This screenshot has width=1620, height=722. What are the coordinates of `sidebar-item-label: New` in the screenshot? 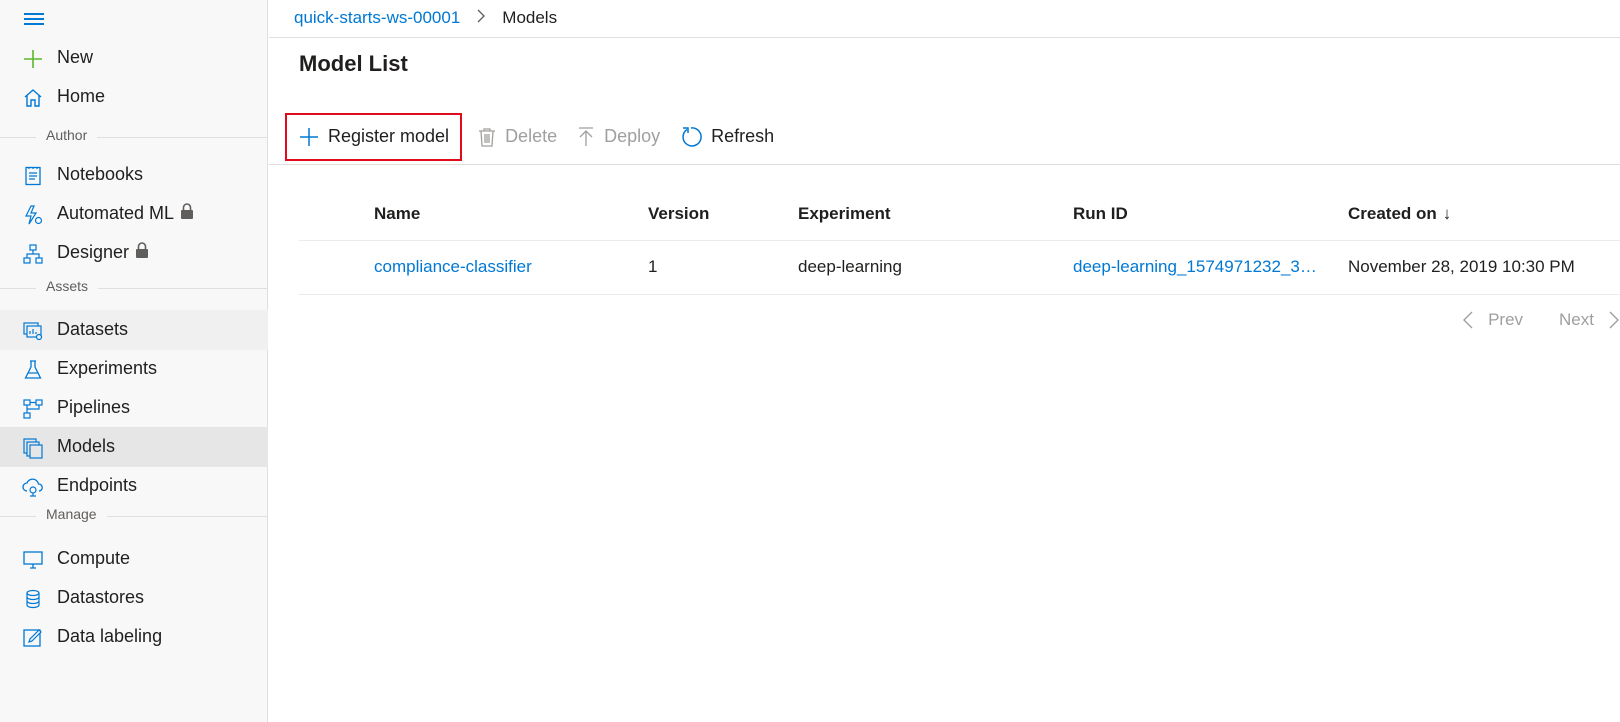 It's located at (75, 57).